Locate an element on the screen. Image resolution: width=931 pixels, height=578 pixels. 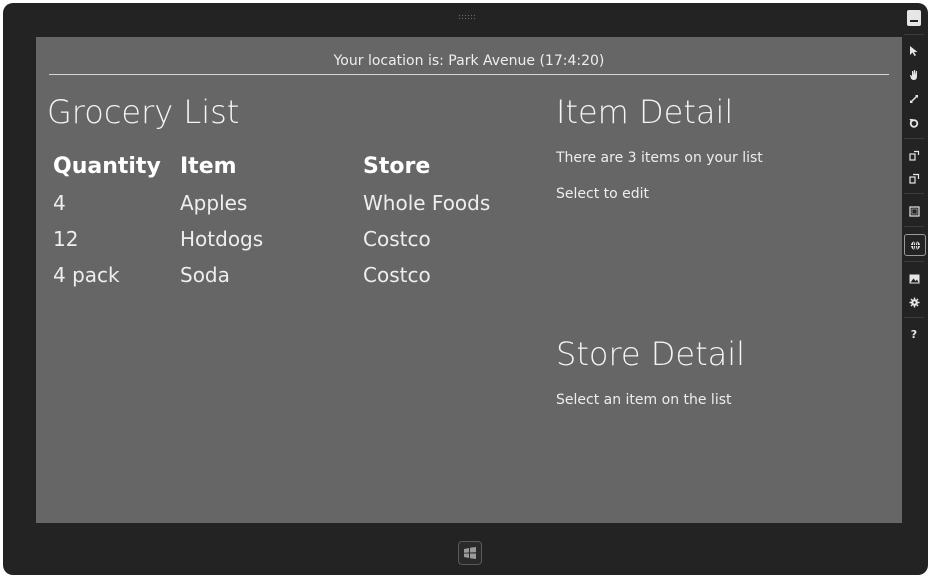
pointer-icon is located at coordinates (914, 51).